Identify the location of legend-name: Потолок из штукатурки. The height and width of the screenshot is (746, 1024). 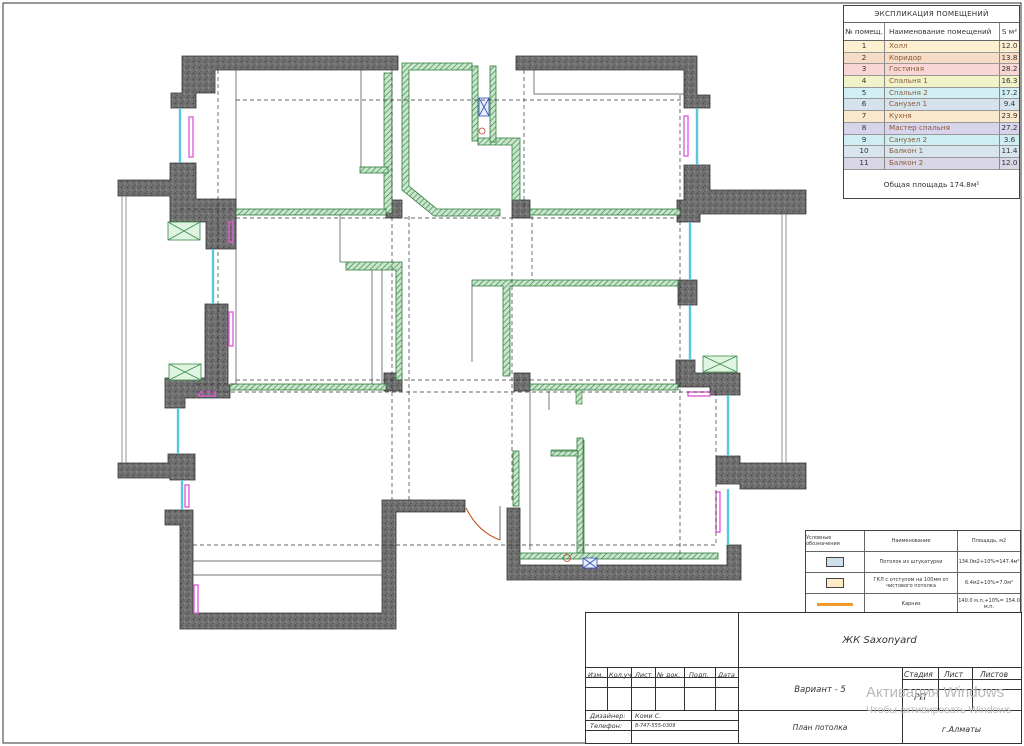
(911, 562).